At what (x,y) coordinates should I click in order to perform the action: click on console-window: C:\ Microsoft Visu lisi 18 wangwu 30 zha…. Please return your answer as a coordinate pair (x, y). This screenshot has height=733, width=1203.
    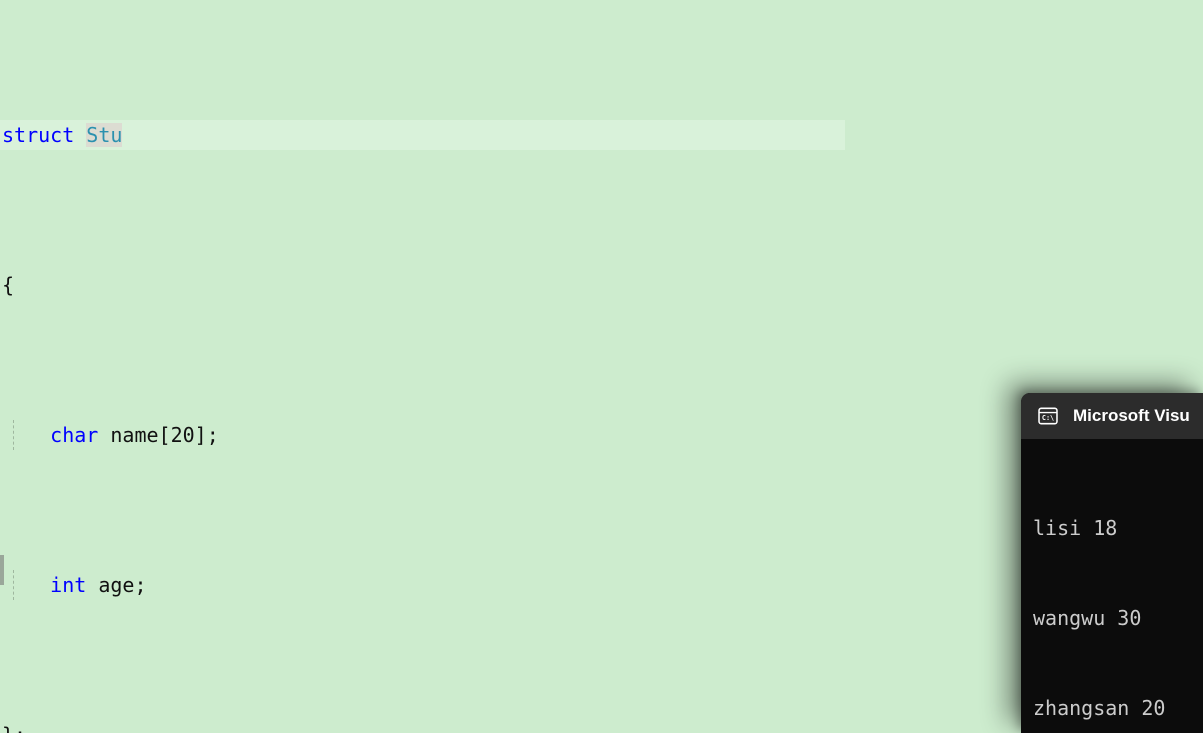
    Looking at the image, I should click on (1112, 563).